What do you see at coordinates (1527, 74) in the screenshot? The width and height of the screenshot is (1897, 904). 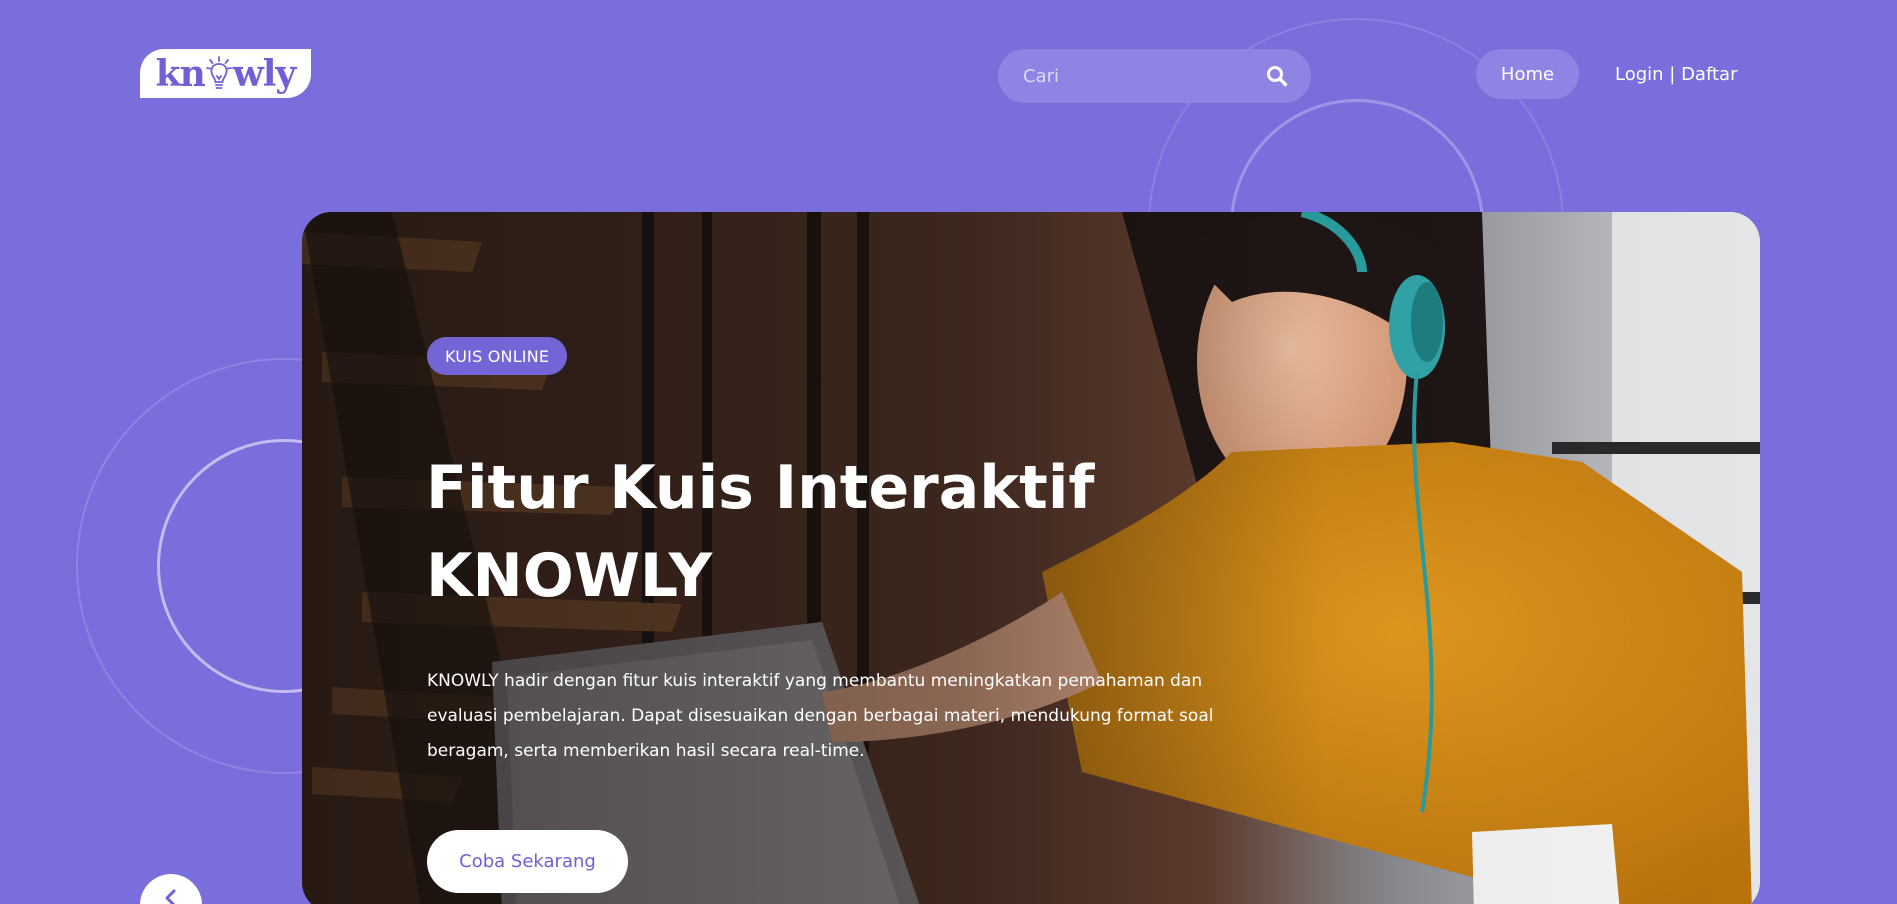 I see `nav-home-link: Home` at bounding box center [1527, 74].